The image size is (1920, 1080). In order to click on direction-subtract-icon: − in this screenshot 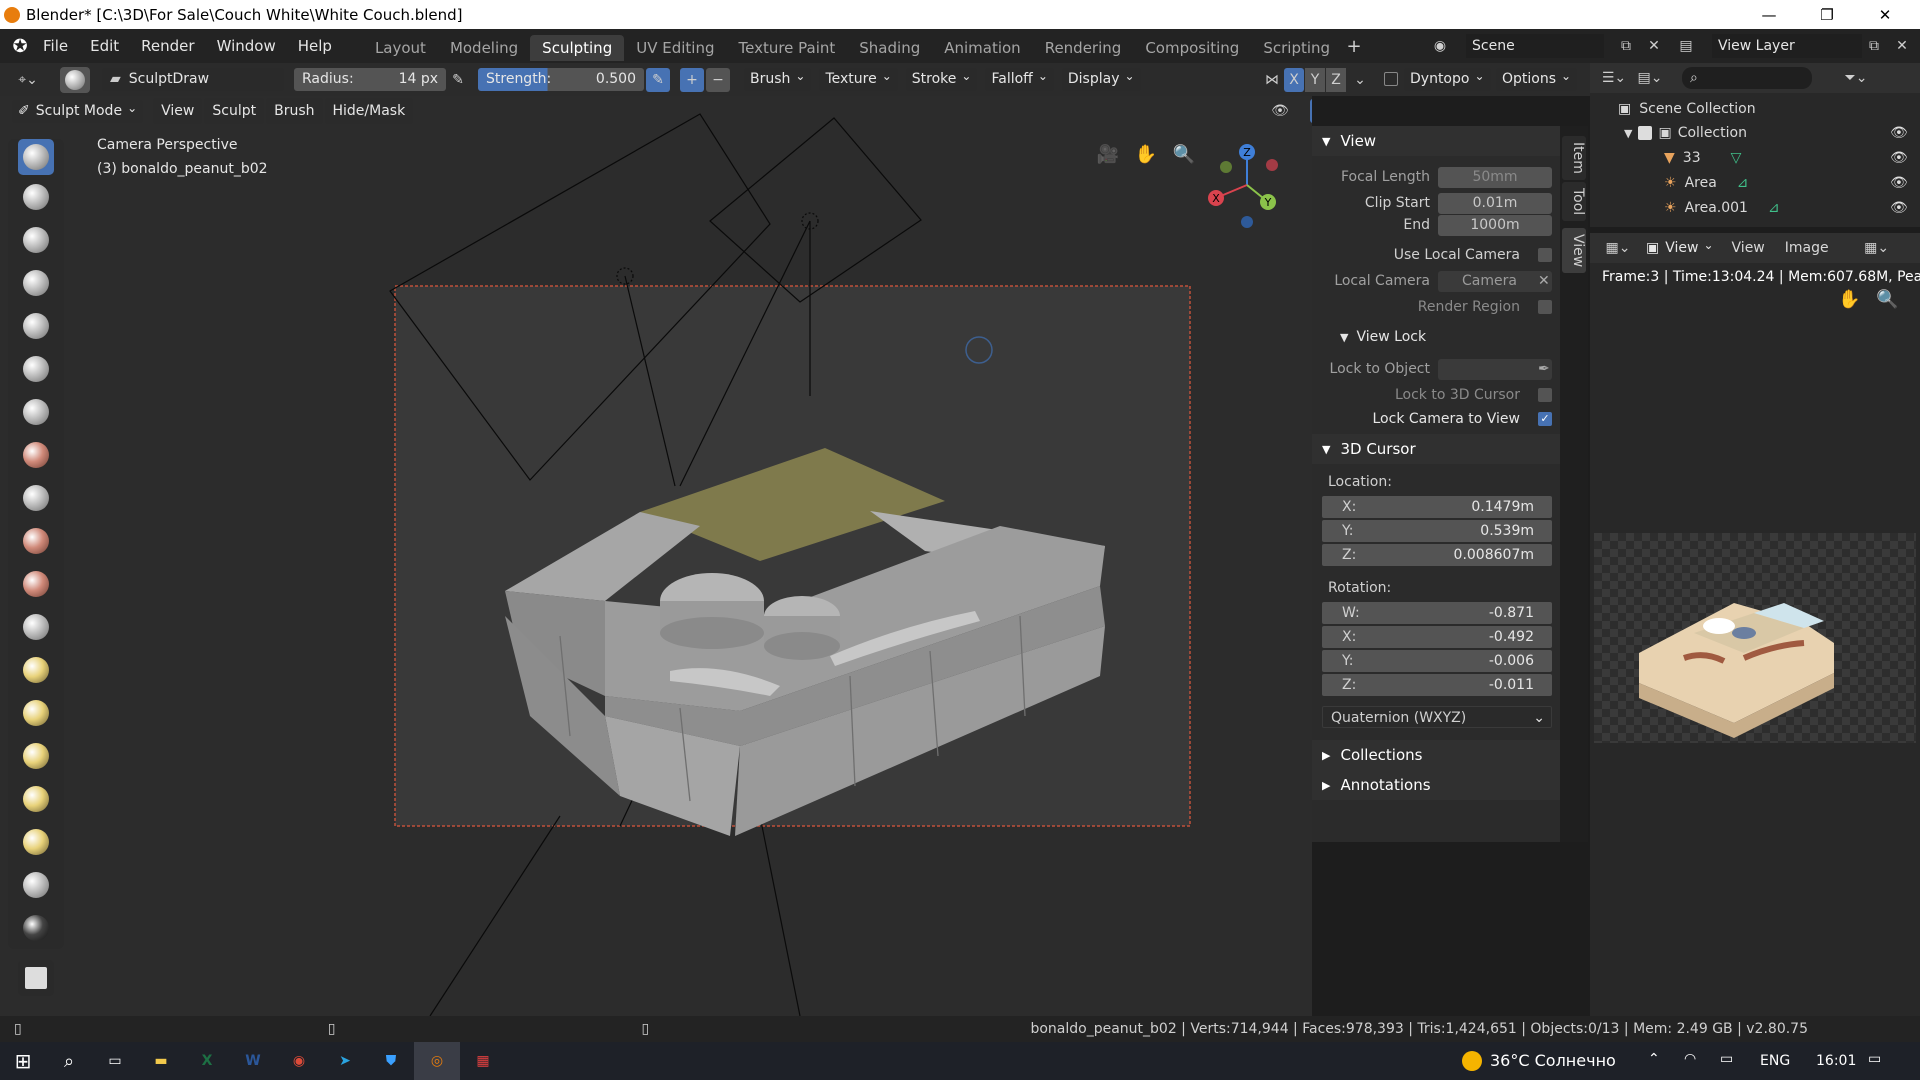, I will do `click(718, 79)`.